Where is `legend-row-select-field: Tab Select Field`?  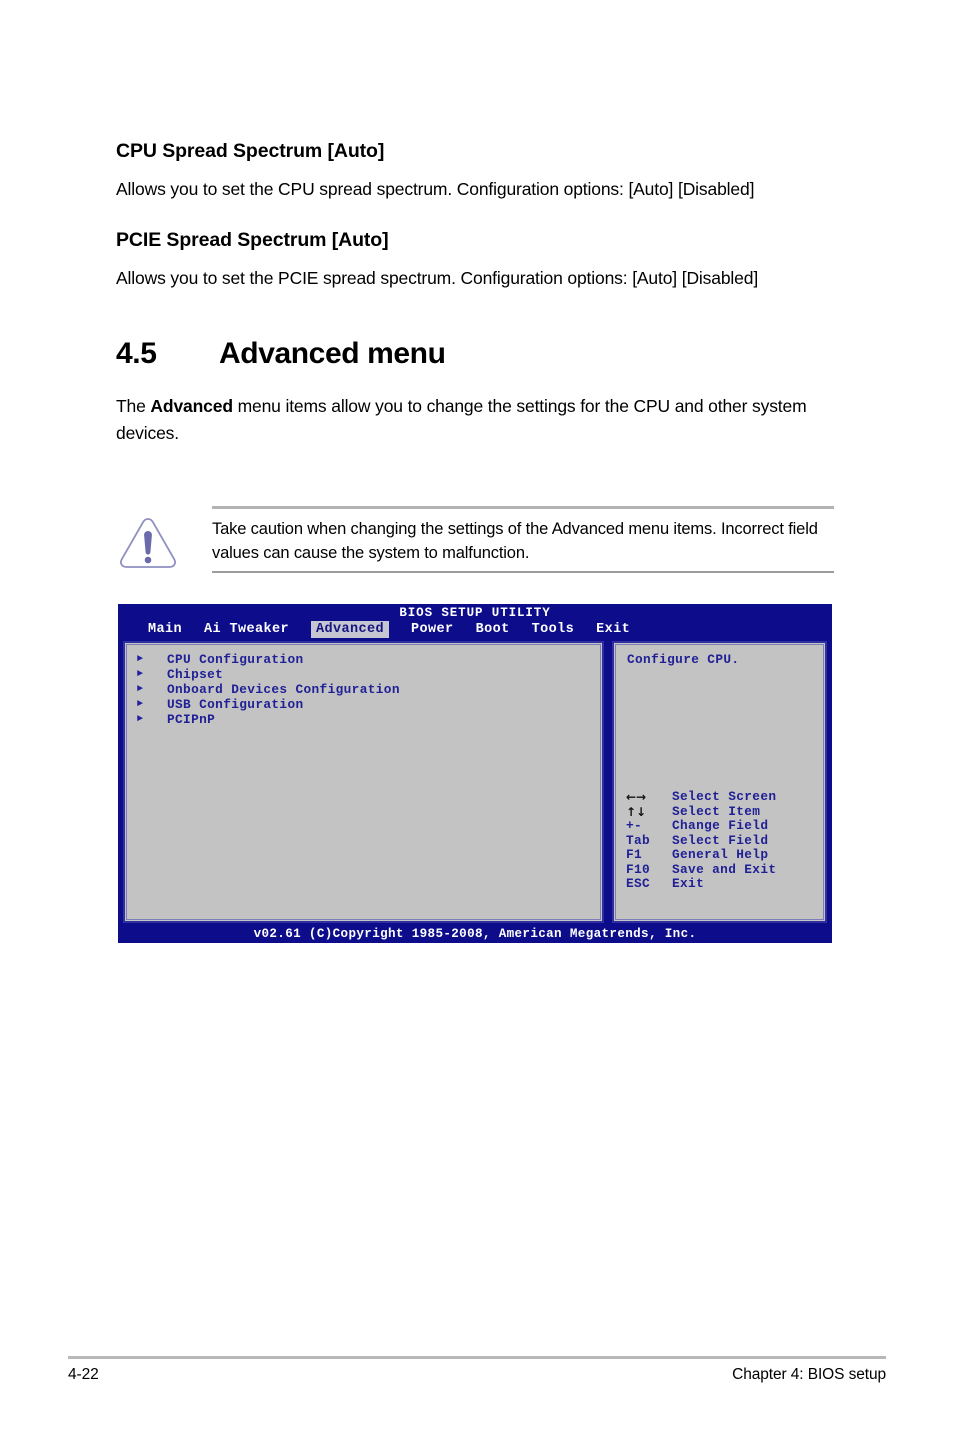
legend-row-select-field: Tab Select Field is located at coordinates (726, 840).